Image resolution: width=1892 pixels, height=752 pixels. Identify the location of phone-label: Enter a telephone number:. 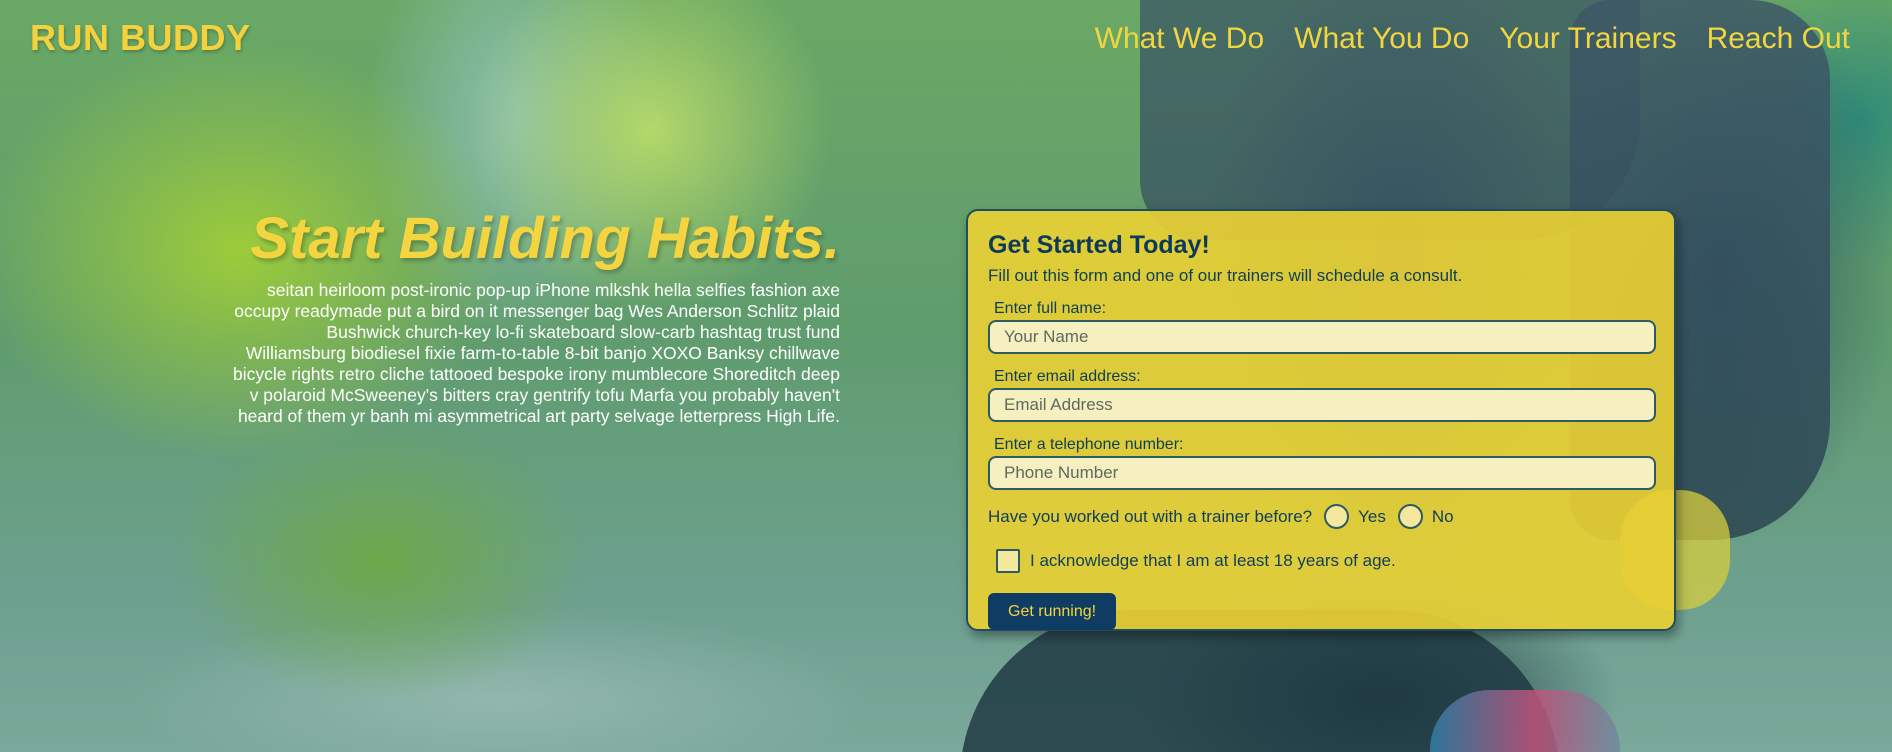
(1089, 444).